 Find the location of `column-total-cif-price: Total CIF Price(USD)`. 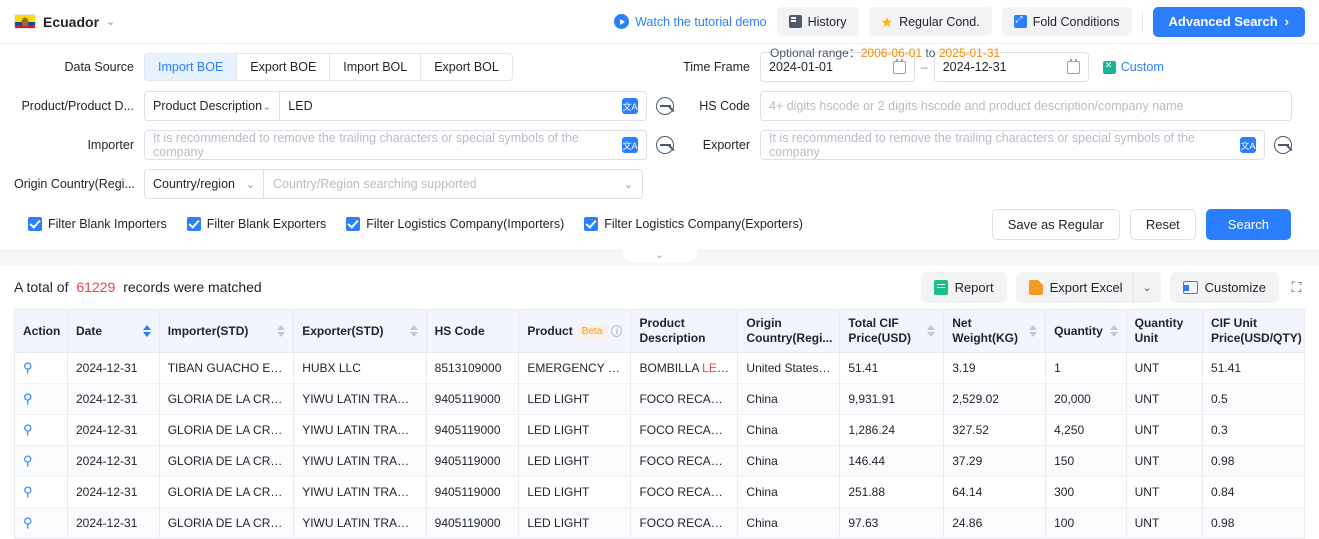

column-total-cif-price: Total CIF Price(USD) is located at coordinates (892, 331).